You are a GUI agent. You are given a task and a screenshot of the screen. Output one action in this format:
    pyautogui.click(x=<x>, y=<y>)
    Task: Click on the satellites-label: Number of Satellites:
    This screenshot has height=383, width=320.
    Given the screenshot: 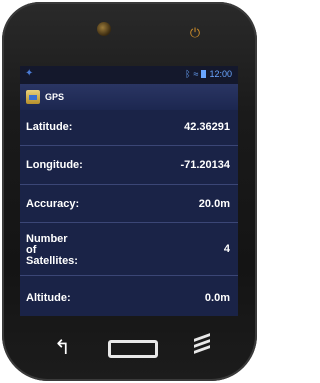 What is the action you would take?
    pyautogui.click(x=52, y=250)
    